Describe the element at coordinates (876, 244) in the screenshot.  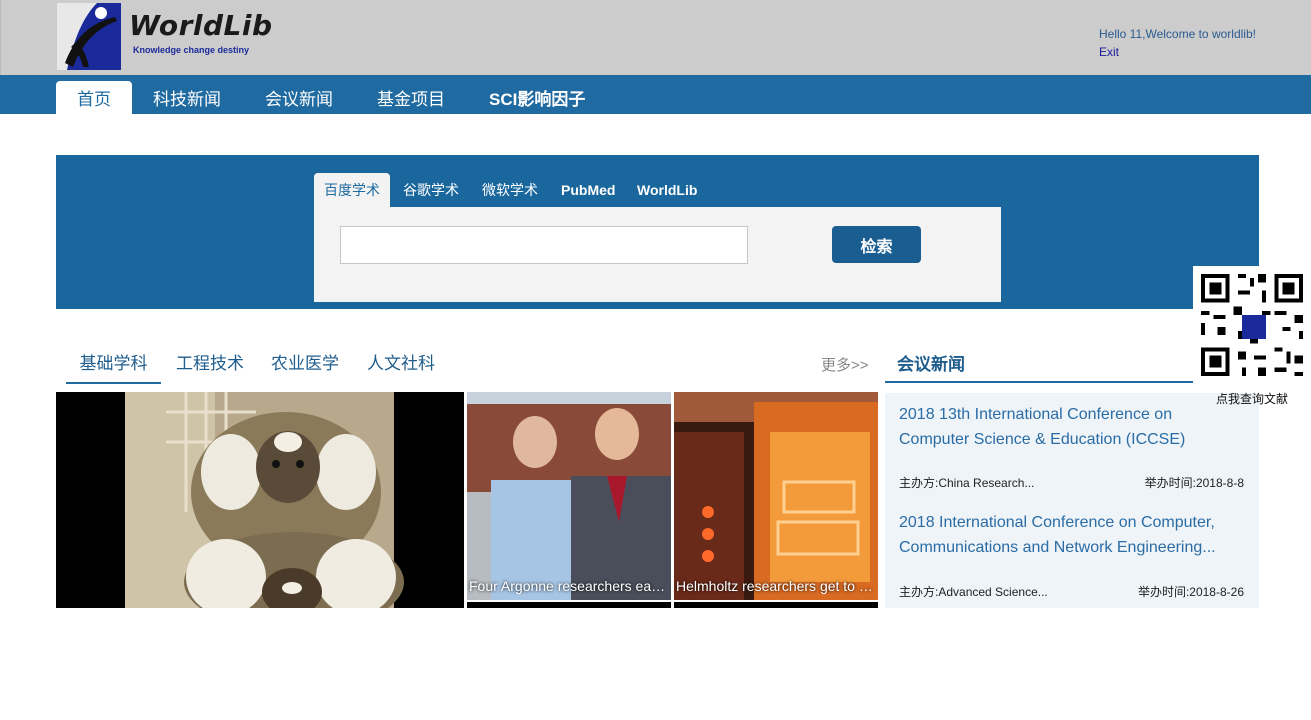
I see `search-button: 检索` at that location.